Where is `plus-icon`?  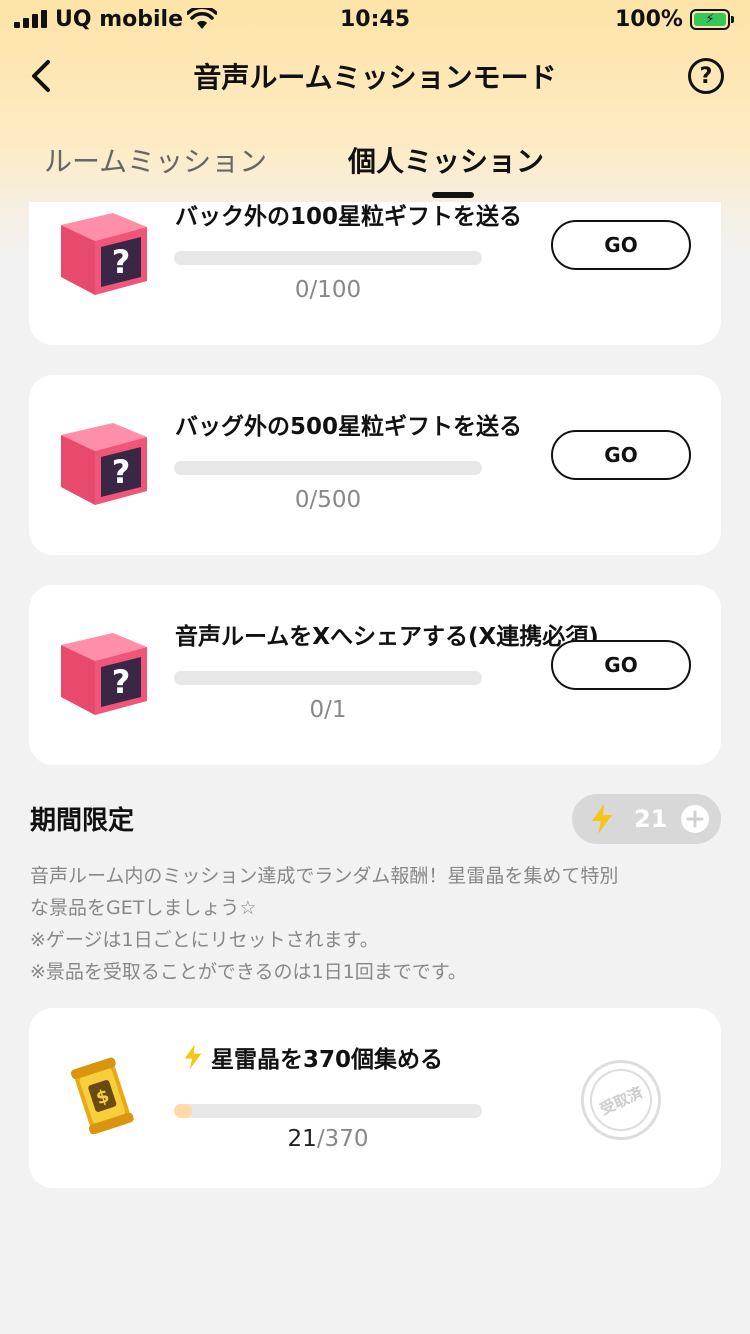
plus-icon is located at coordinates (695, 819).